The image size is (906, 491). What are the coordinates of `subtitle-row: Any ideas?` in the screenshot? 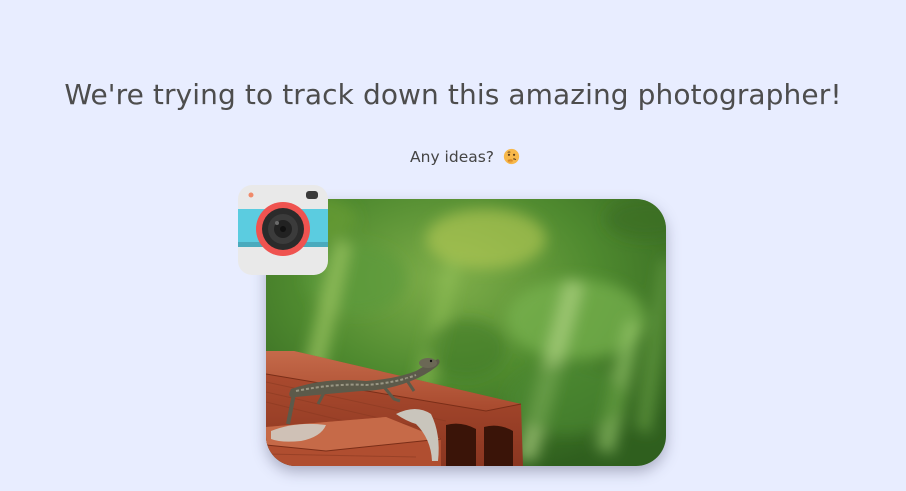 It's located at (453, 157).